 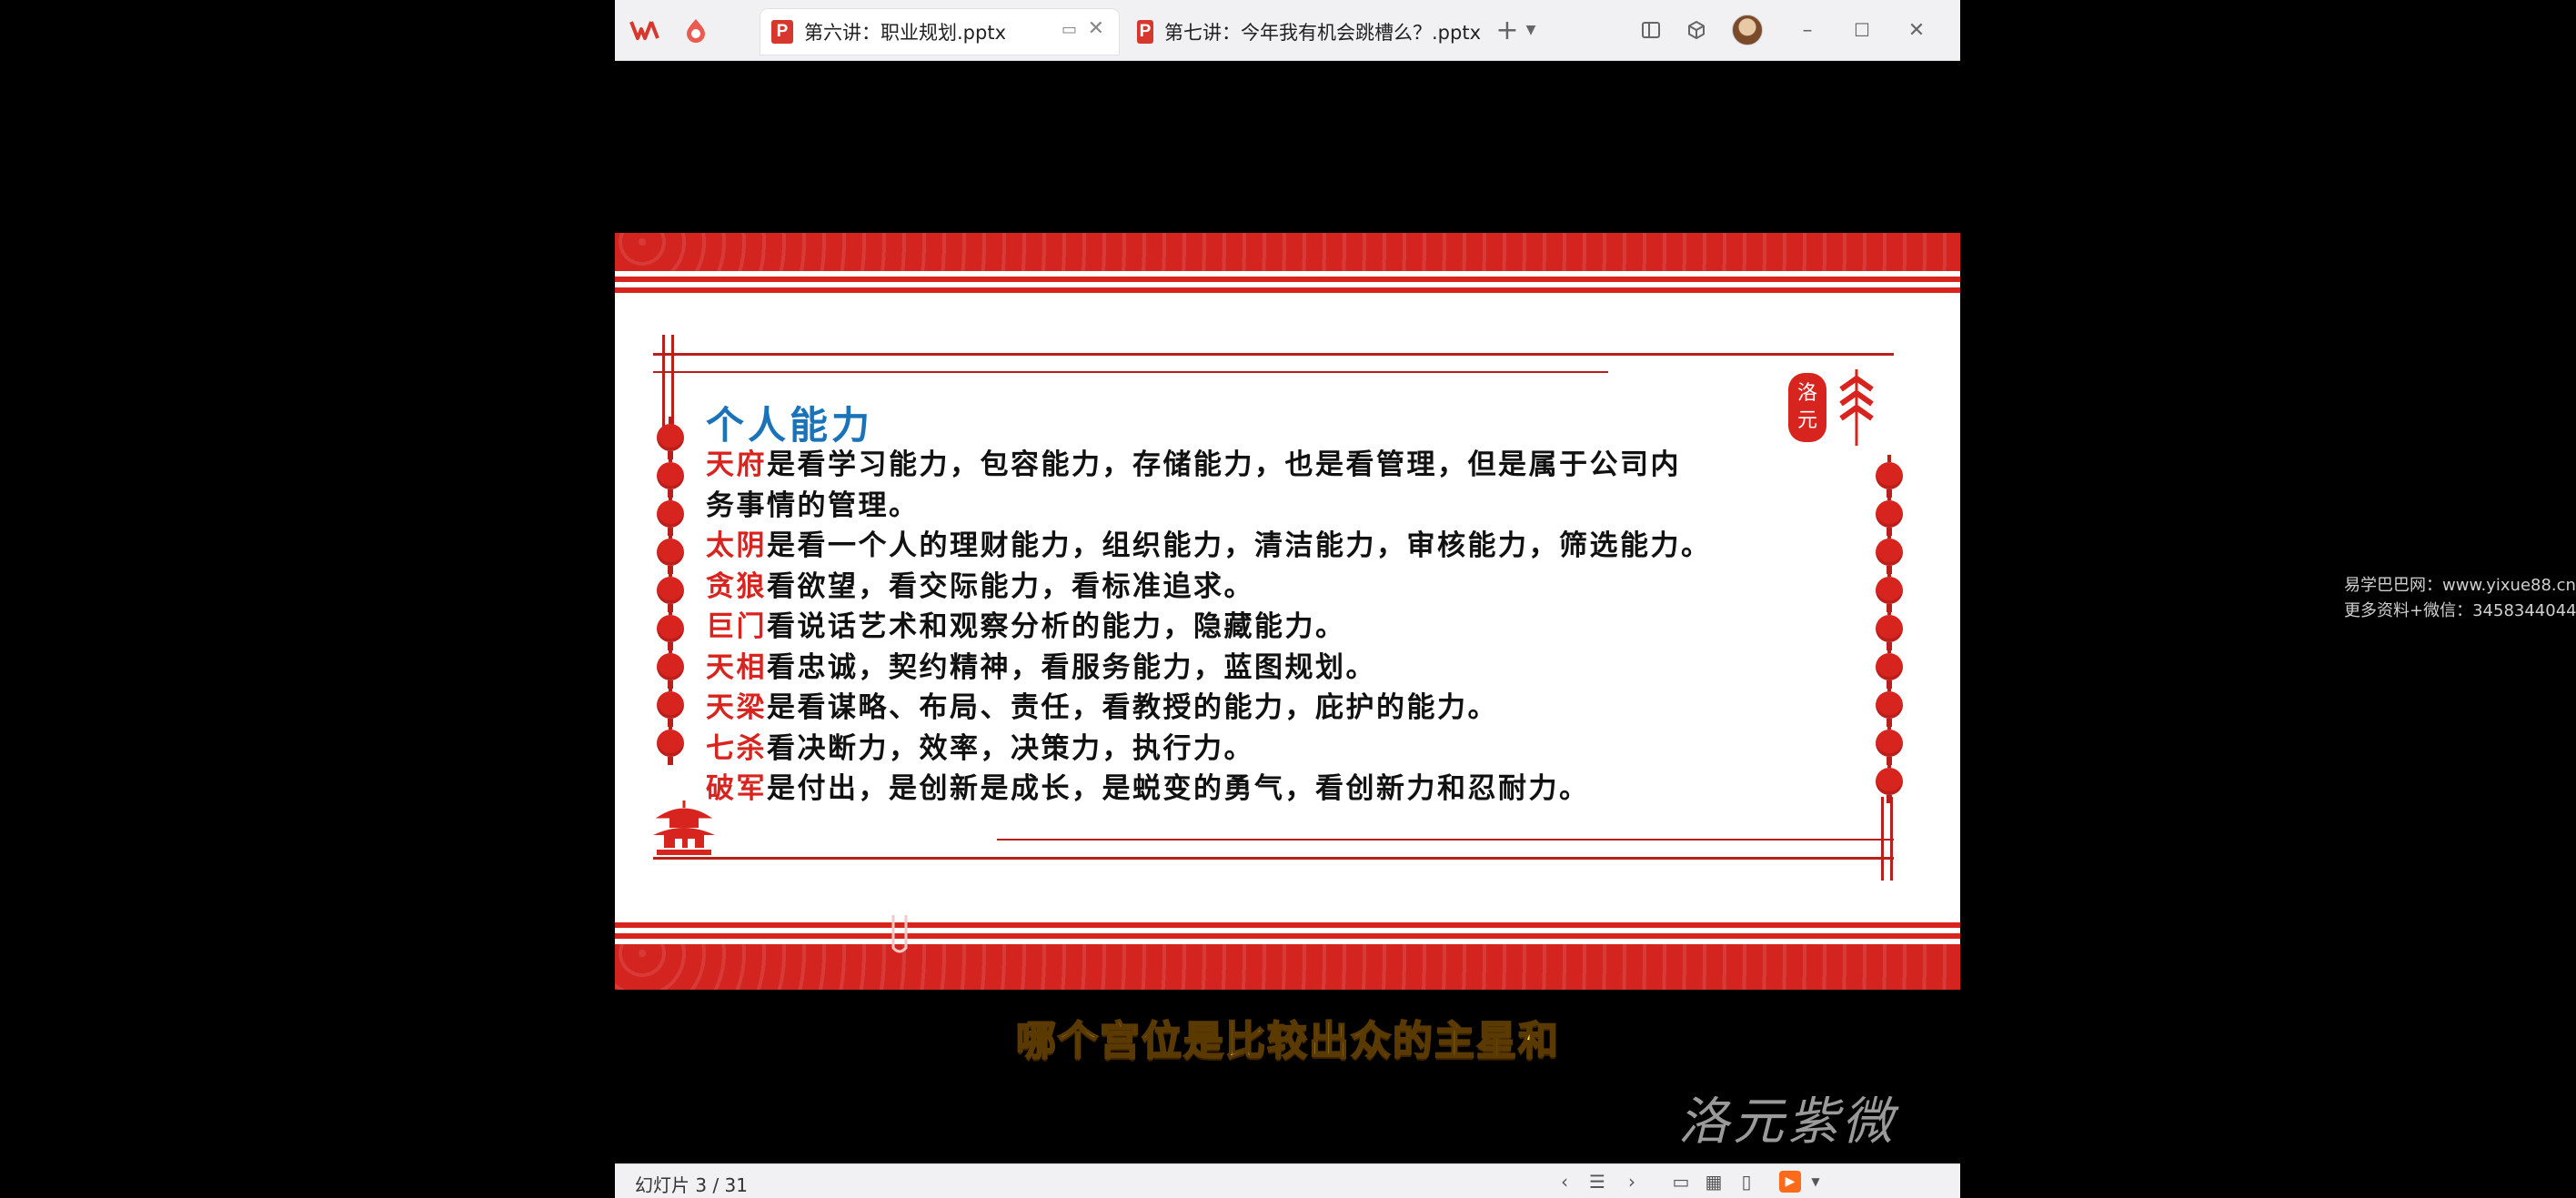 I want to click on wps-logo-icon, so click(x=645, y=30).